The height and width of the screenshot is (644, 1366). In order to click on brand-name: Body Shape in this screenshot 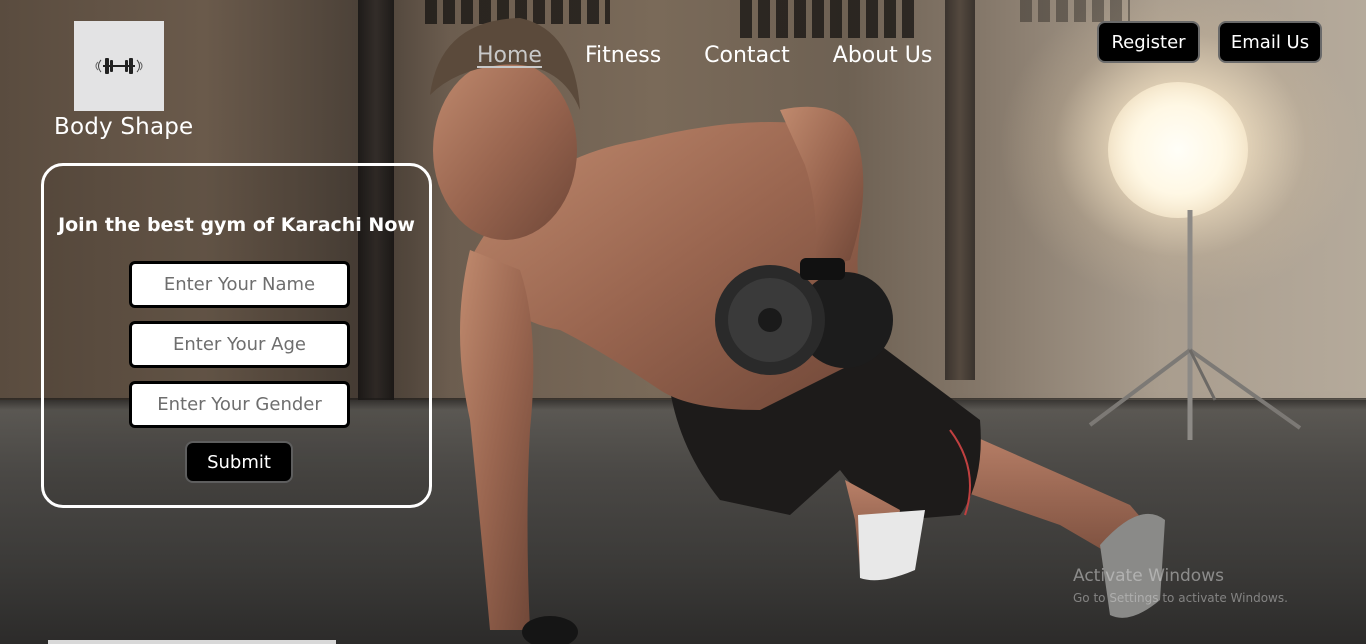, I will do `click(124, 127)`.